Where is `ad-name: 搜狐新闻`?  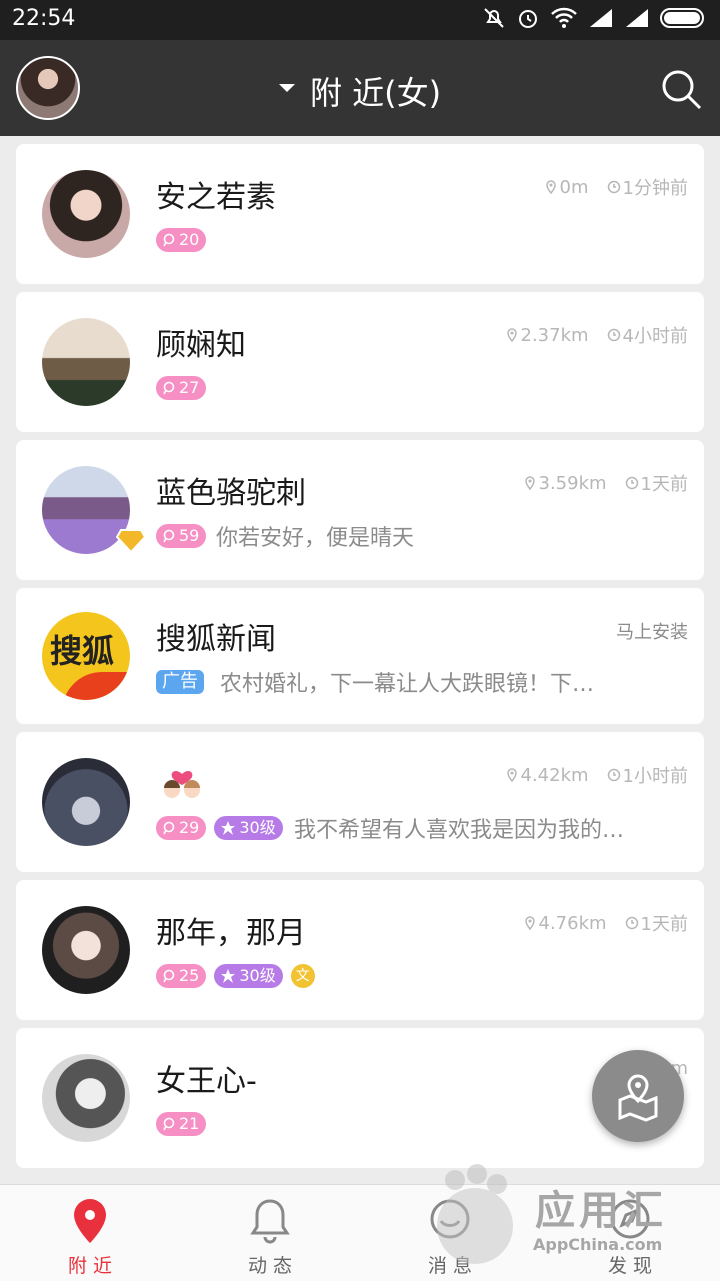 ad-name: 搜狐新闻 is located at coordinates (216, 639).